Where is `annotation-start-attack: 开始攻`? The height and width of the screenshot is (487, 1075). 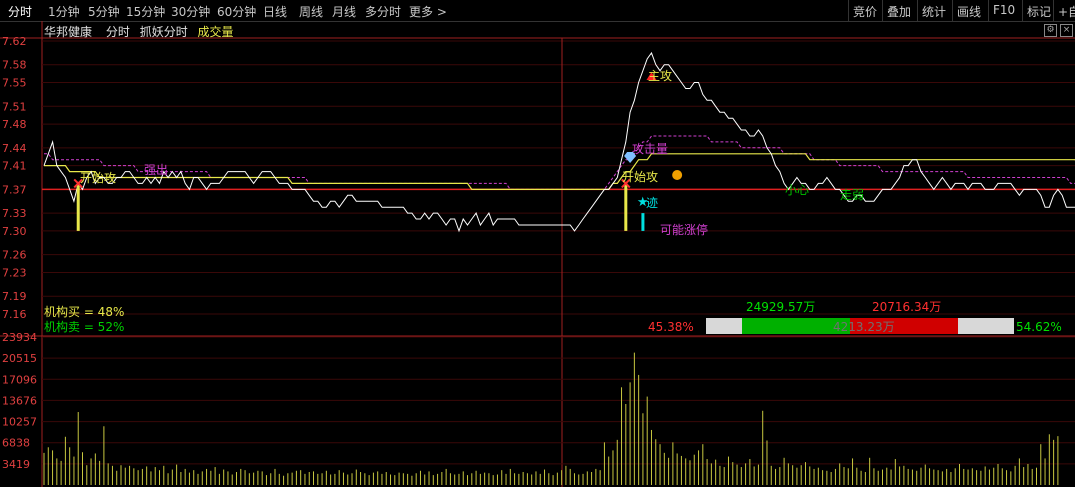 annotation-start-attack: 开始攻 is located at coordinates (98, 178).